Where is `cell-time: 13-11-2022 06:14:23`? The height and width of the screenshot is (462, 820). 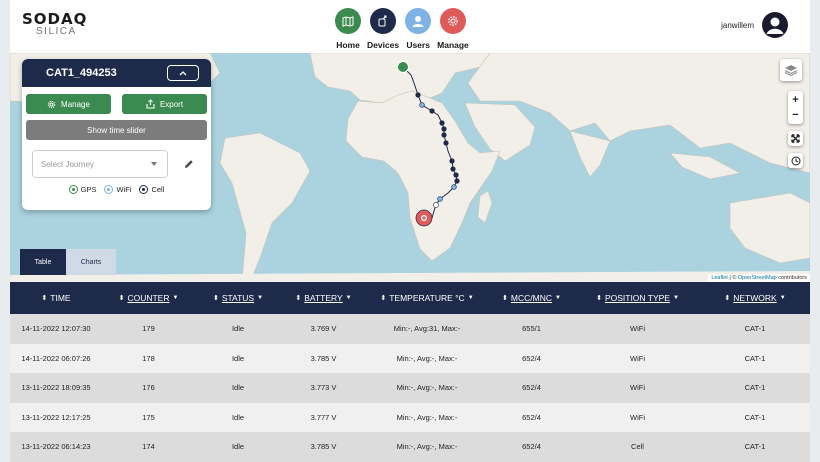
cell-time: 13-11-2022 06:14:23 is located at coordinates (56, 447).